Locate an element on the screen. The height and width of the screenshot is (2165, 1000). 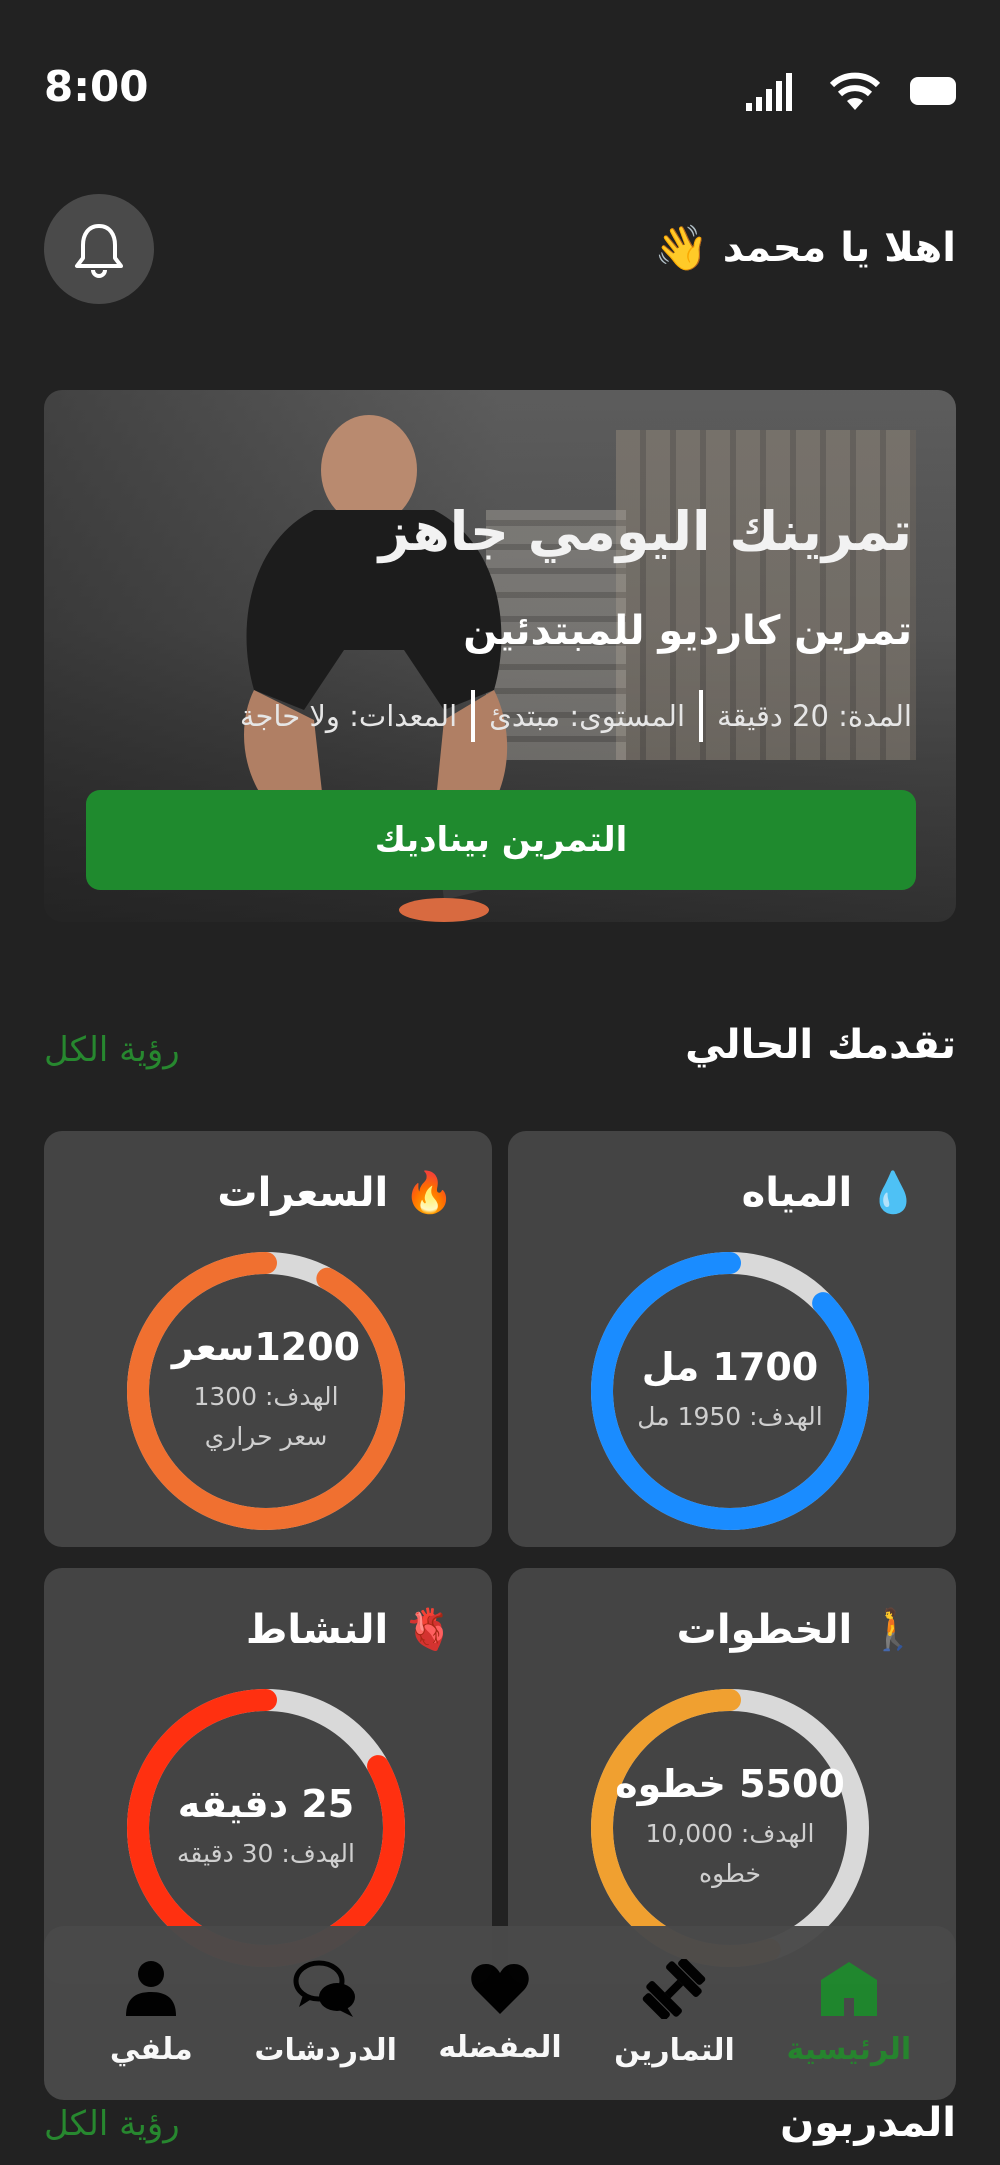
hero-subtitle: تمرين كارديو للمبتدئين is located at coordinates (687, 631).